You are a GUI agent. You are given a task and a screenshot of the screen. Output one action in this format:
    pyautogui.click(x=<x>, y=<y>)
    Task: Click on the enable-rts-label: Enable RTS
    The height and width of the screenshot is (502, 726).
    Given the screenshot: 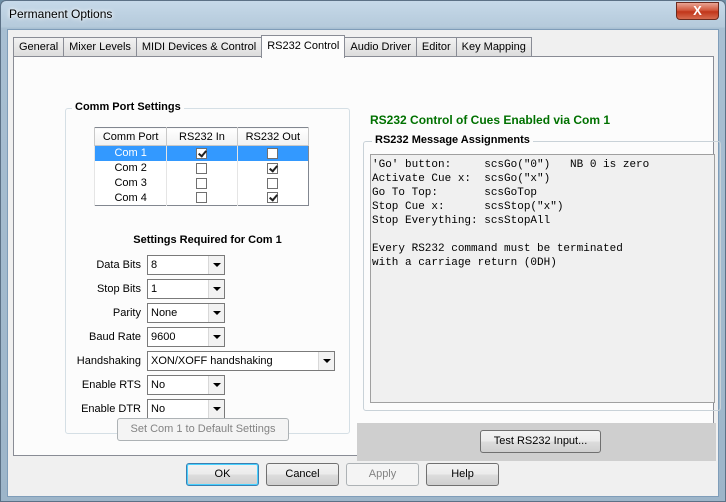 What is the action you would take?
    pyautogui.click(x=111, y=385)
    